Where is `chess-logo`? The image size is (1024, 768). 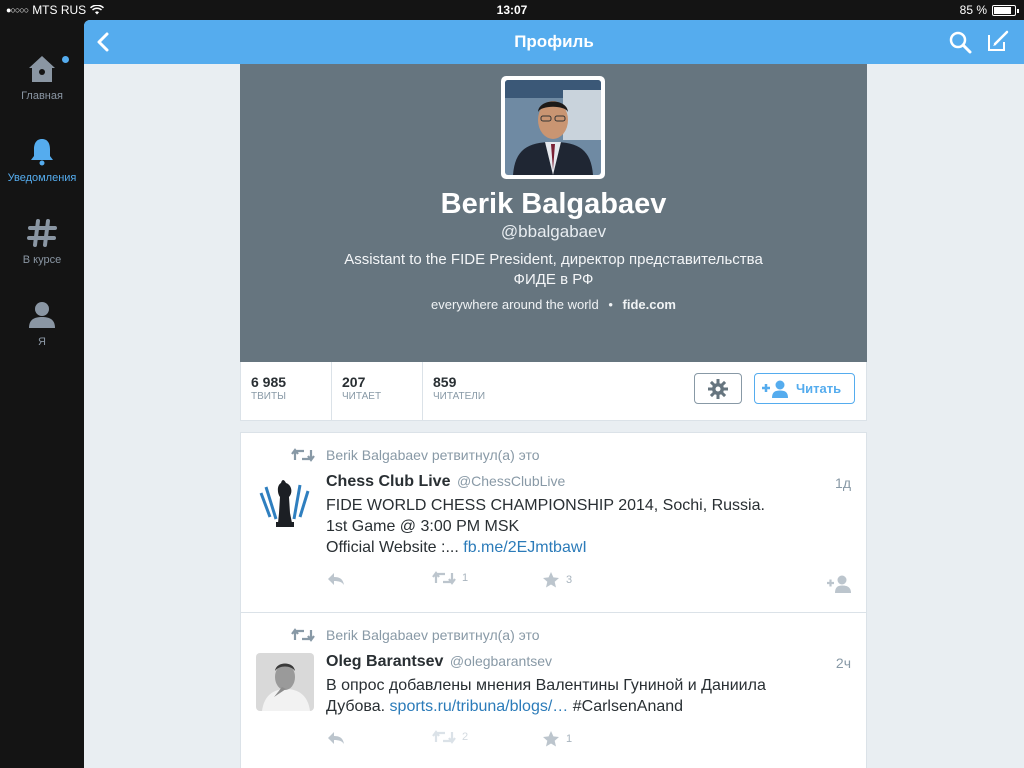
chess-logo is located at coordinates (285, 502).